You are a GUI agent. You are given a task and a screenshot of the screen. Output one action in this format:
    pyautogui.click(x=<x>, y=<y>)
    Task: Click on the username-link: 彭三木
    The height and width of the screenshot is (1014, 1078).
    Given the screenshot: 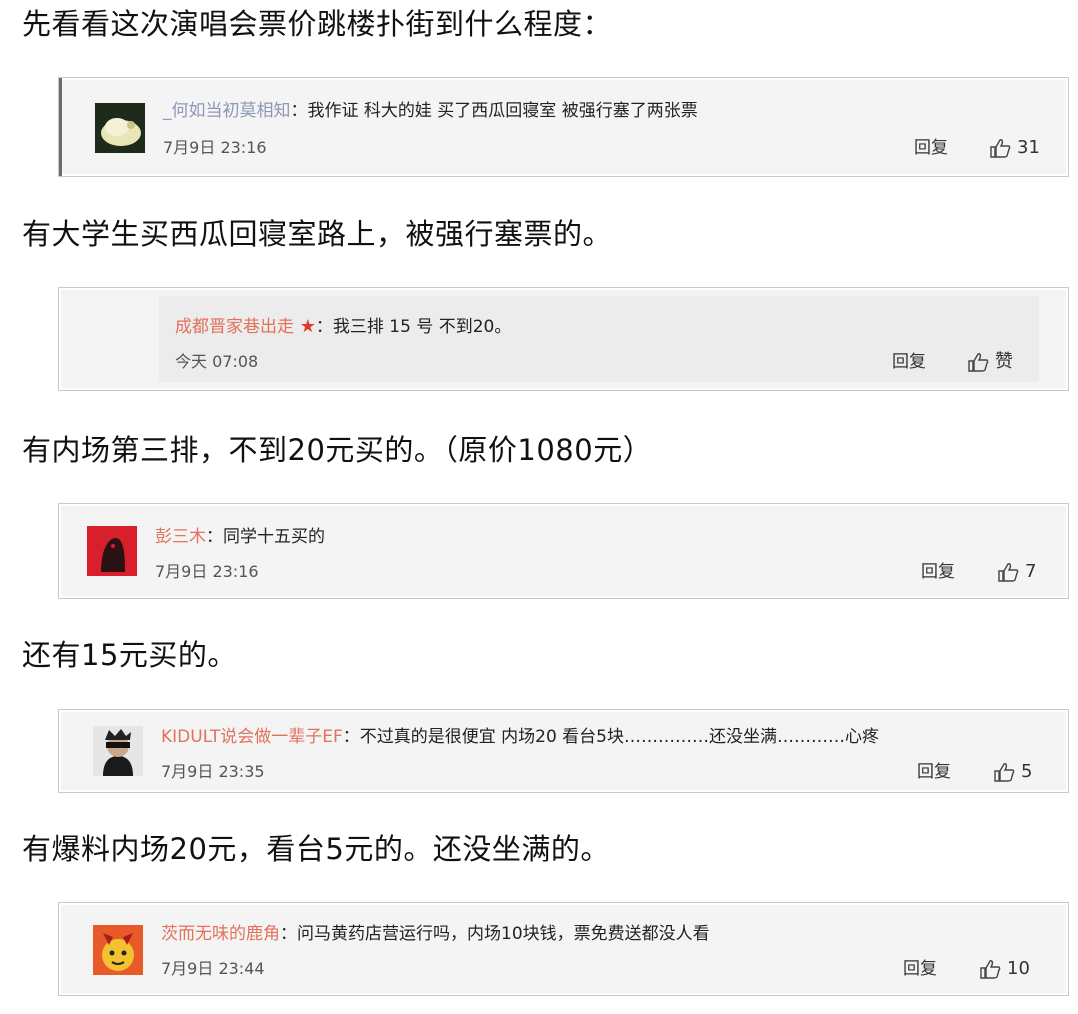 What is the action you would take?
    pyautogui.click(x=180, y=537)
    